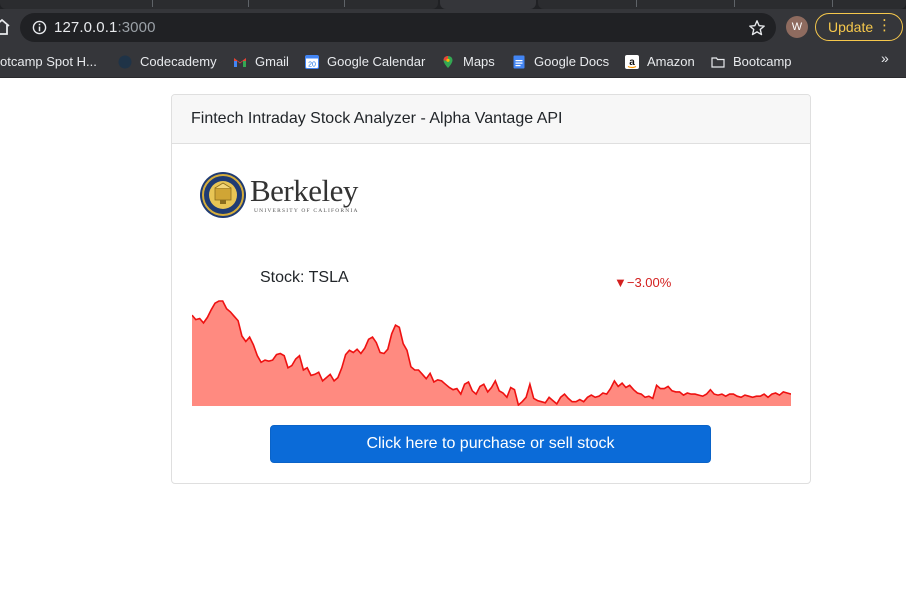 This screenshot has width=906, height=593. I want to click on maps-icon, so click(448, 62).